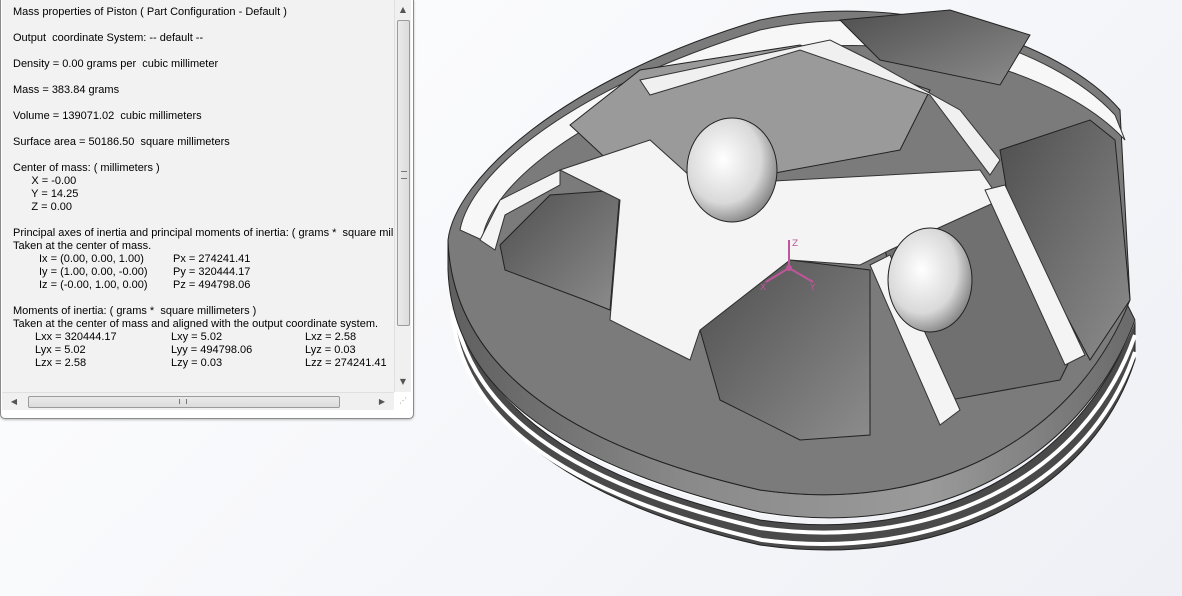 The image size is (1182, 596). I want to click on inertia-moment-row: Lzx = 2.58 Lzy = 0.03 Lzz = 274241.41, so click(203, 363).